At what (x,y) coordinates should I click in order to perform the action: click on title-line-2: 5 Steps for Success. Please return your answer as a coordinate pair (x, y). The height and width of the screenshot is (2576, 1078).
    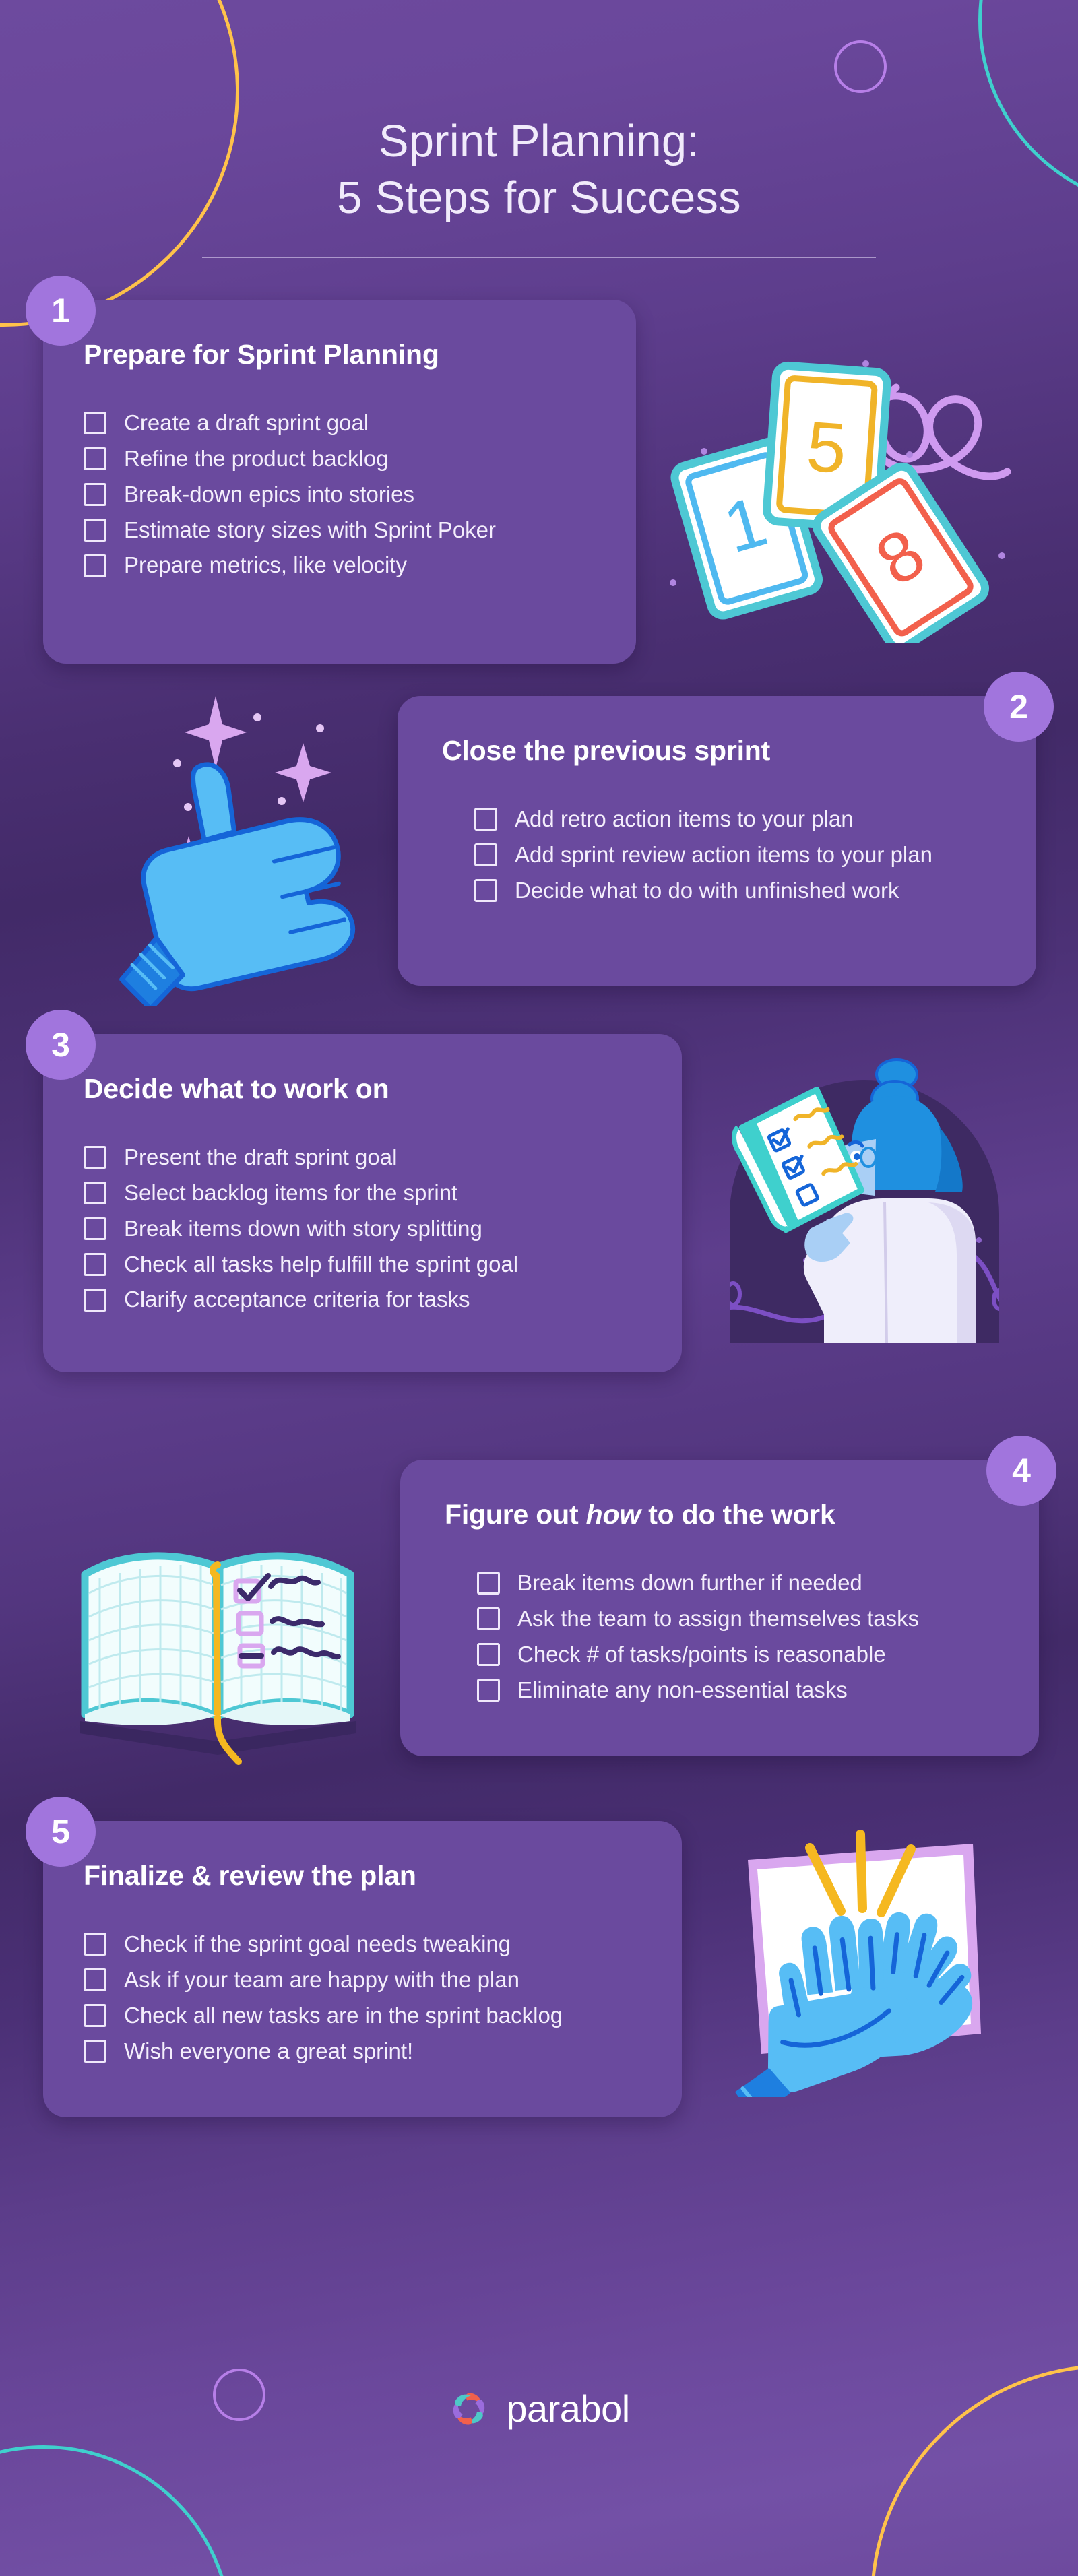
    Looking at the image, I should click on (539, 198).